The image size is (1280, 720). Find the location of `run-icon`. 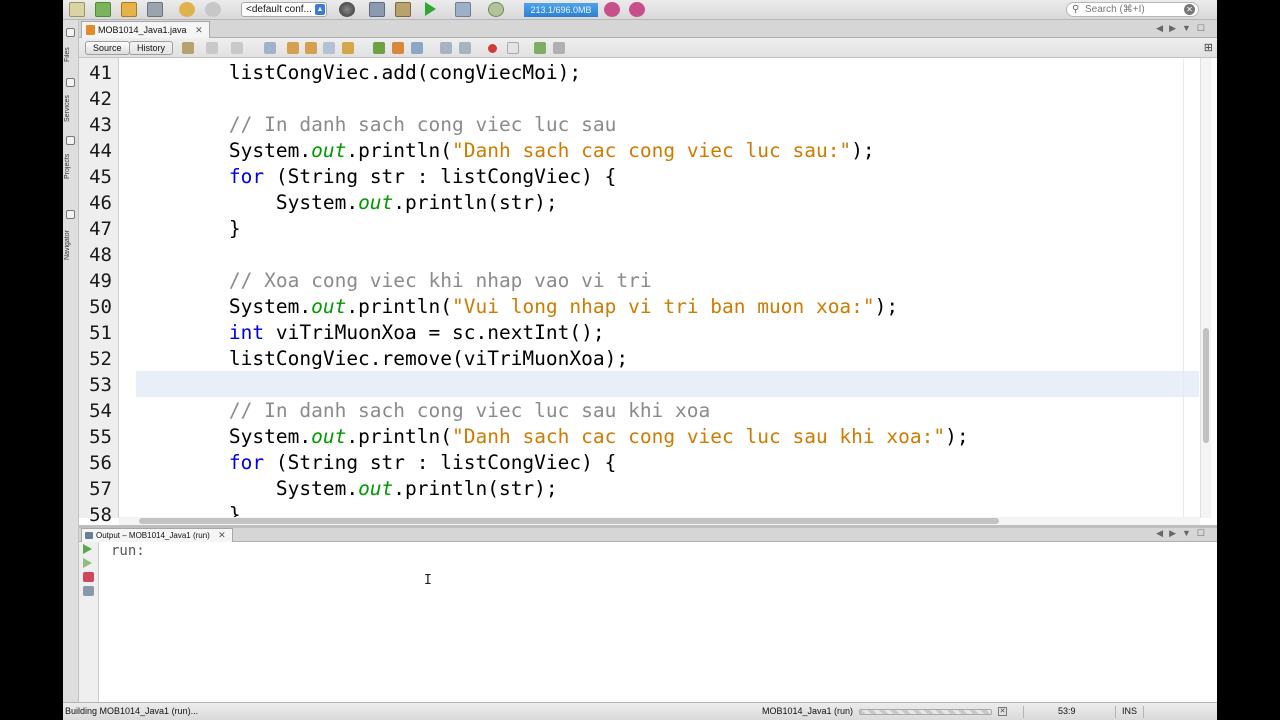

run-icon is located at coordinates (430, 9).